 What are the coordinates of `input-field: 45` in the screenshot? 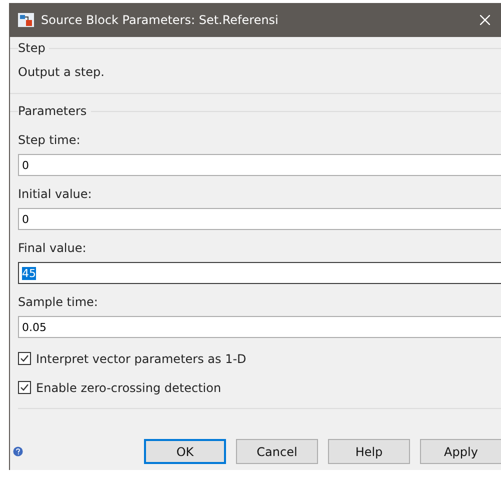 It's located at (259, 273).